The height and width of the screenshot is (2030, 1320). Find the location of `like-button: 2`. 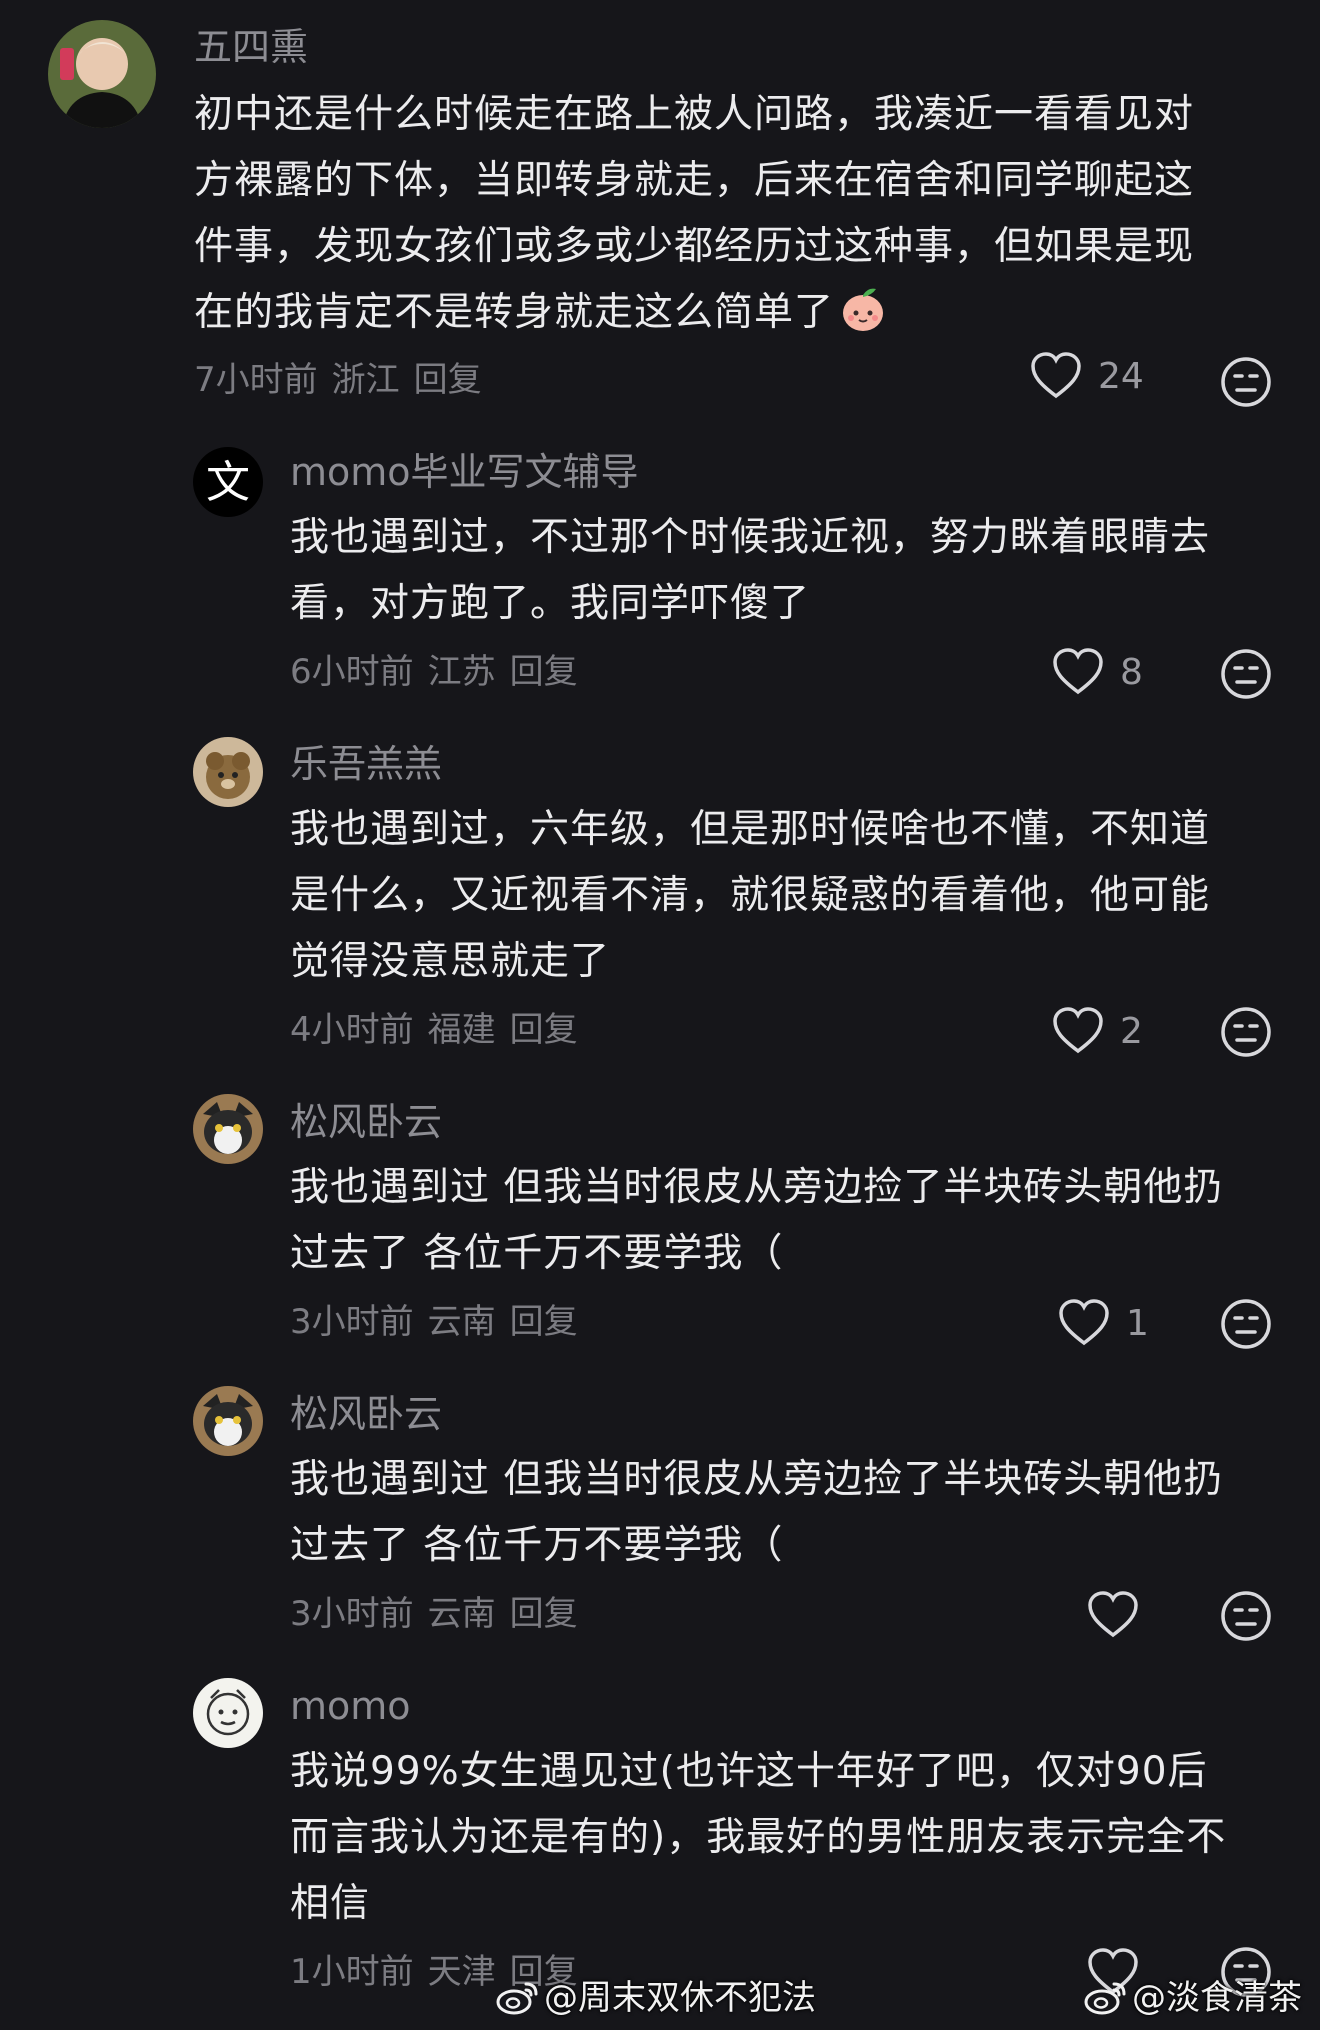

like-button: 2 is located at coordinates (1097, 1031).